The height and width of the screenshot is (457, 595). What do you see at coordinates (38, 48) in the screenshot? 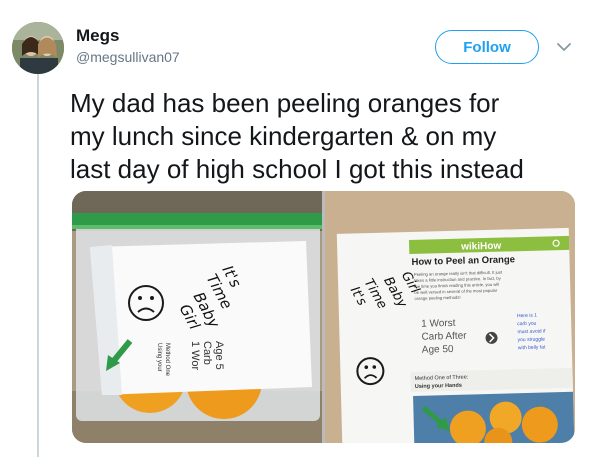
I see `avatar` at bounding box center [38, 48].